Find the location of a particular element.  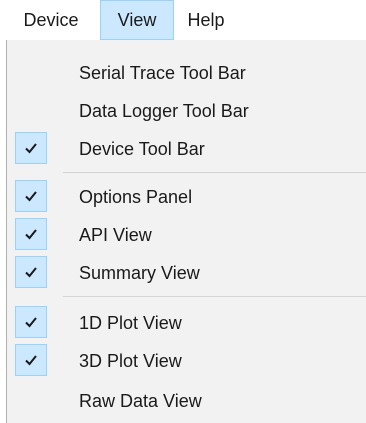

menu-bar: Device View Help is located at coordinates (183, 20).